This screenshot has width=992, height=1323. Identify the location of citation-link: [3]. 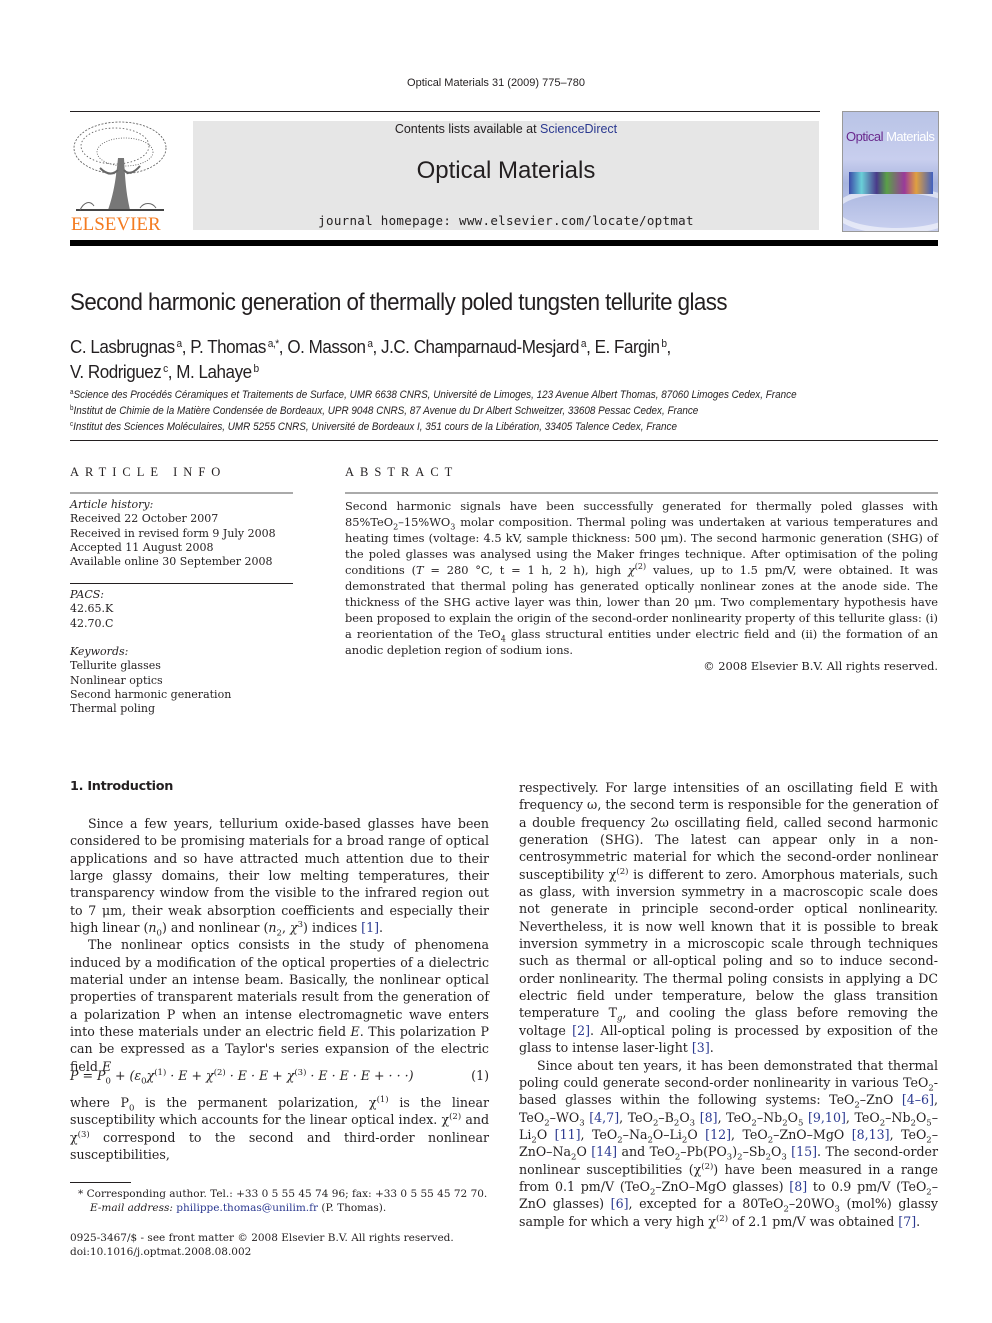
(701, 1047).